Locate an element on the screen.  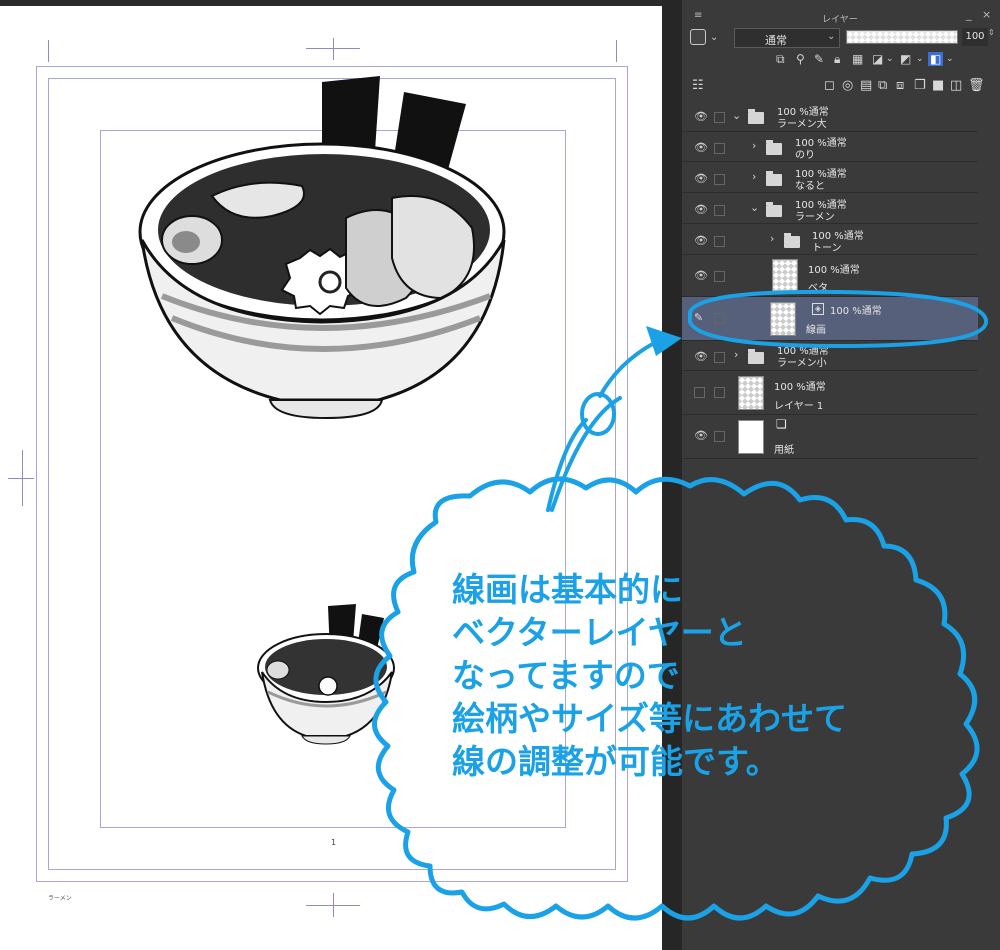
callout-line: 線画は基本的に is located at coordinates (567, 589).